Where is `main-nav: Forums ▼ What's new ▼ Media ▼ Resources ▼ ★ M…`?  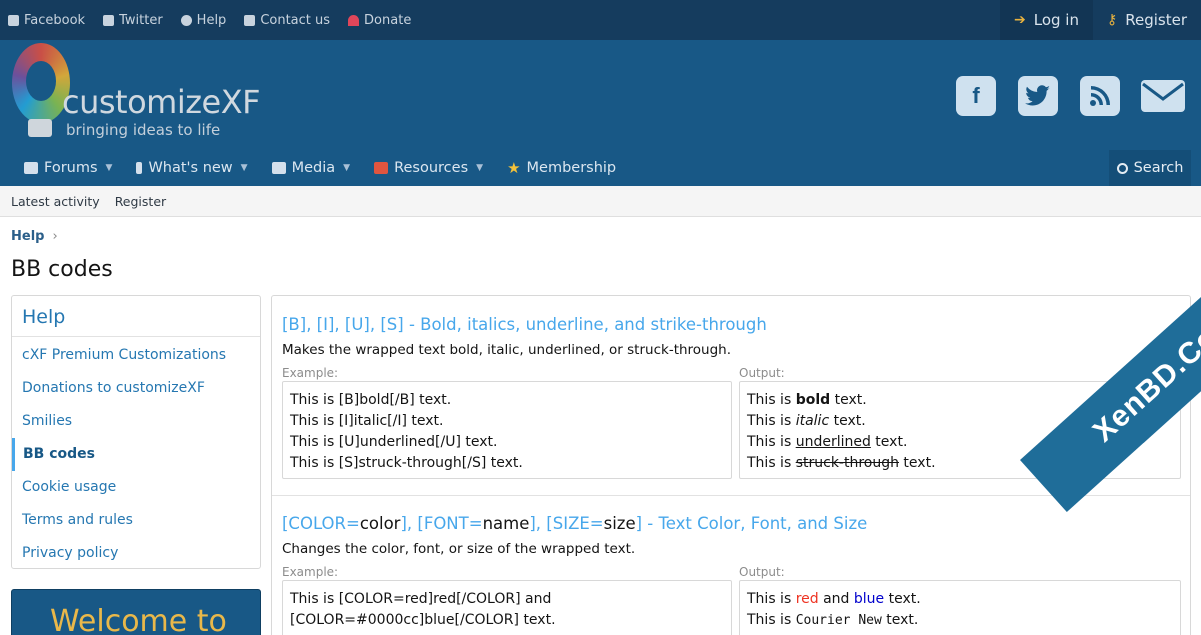 main-nav: Forums ▼ What's new ▼ Media ▼ Resources ▼ ★ M… is located at coordinates (600, 168).